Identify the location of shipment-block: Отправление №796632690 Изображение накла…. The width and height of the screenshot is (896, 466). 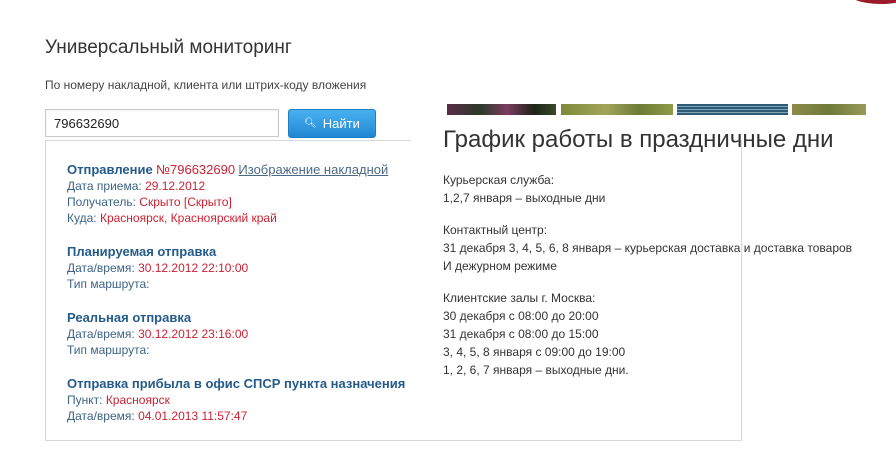
(239, 193).